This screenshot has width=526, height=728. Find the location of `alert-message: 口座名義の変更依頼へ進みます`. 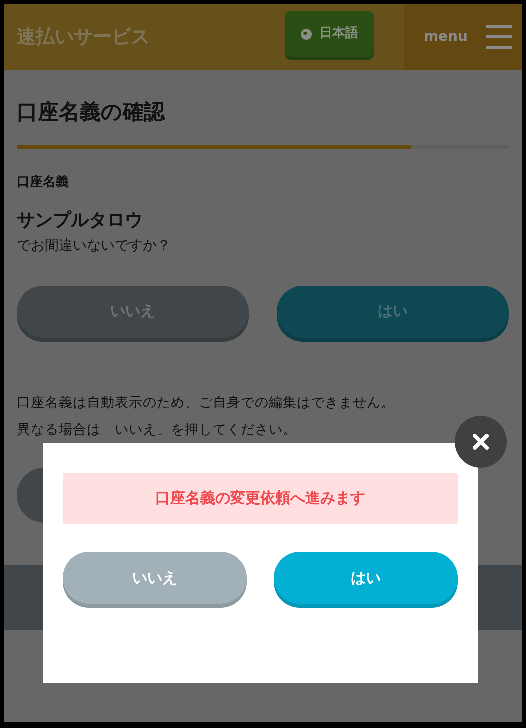

alert-message: 口座名義の変更依頼へ進みます is located at coordinates (260, 498).